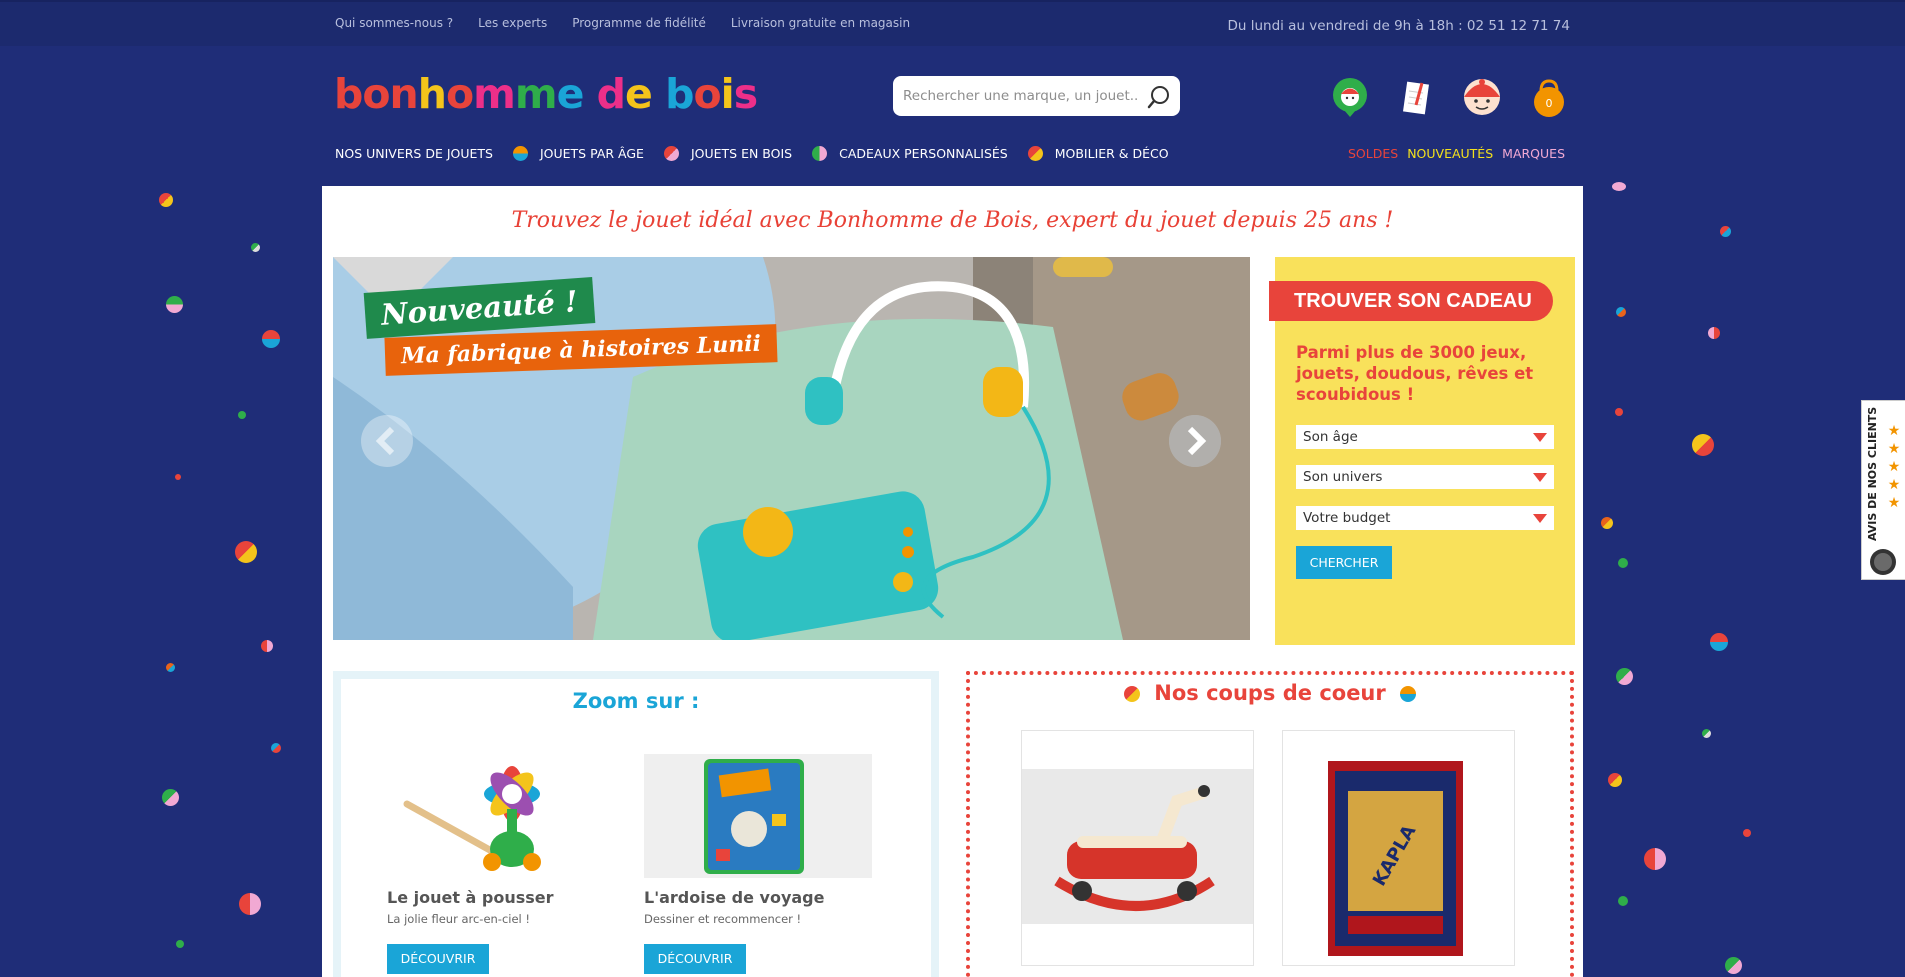 This screenshot has height=977, width=1905. I want to click on zoom-card-title: Le jouet à pousser, so click(470, 897).